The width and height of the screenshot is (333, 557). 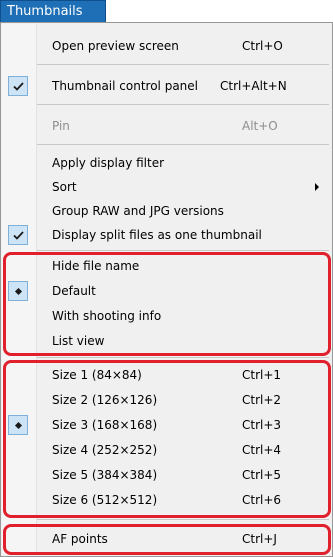 I want to click on menu-item-shortcut: Alt+O, so click(x=260, y=126).